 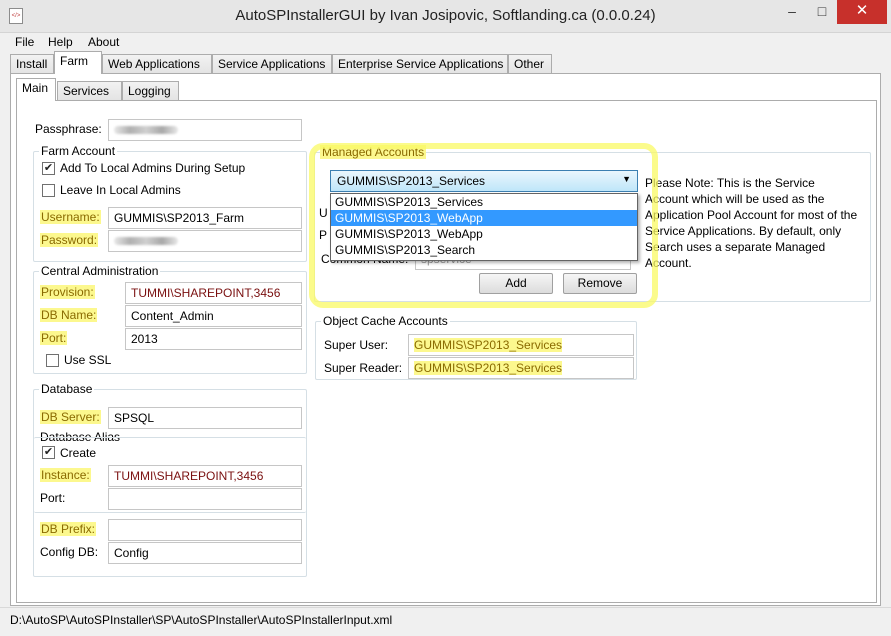 What do you see at coordinates (385, 321) in the screenshot?
I see `object-cache-title: Object Cache Accounts` at bounding box center [385, 321].